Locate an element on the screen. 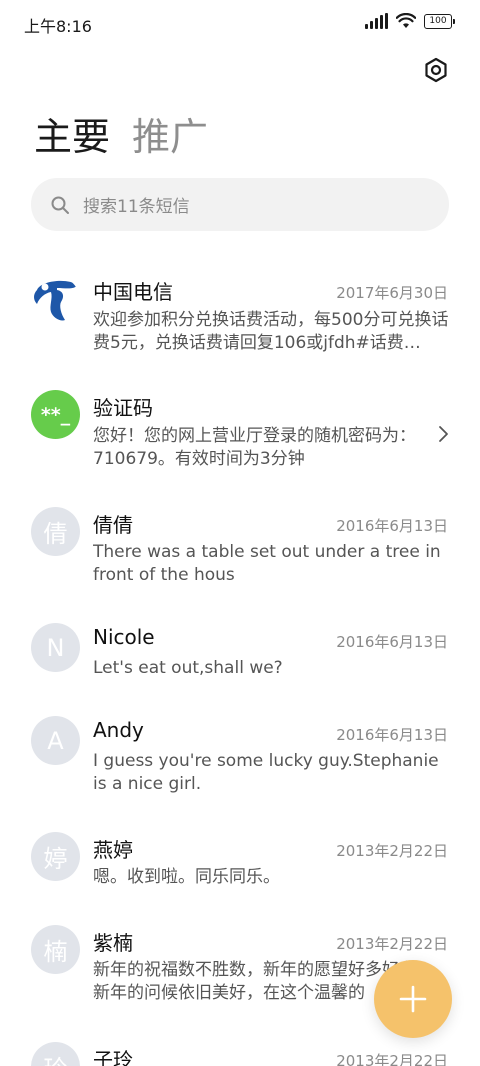  conversation-name: 验证码 is located at coordinates (123, 408).